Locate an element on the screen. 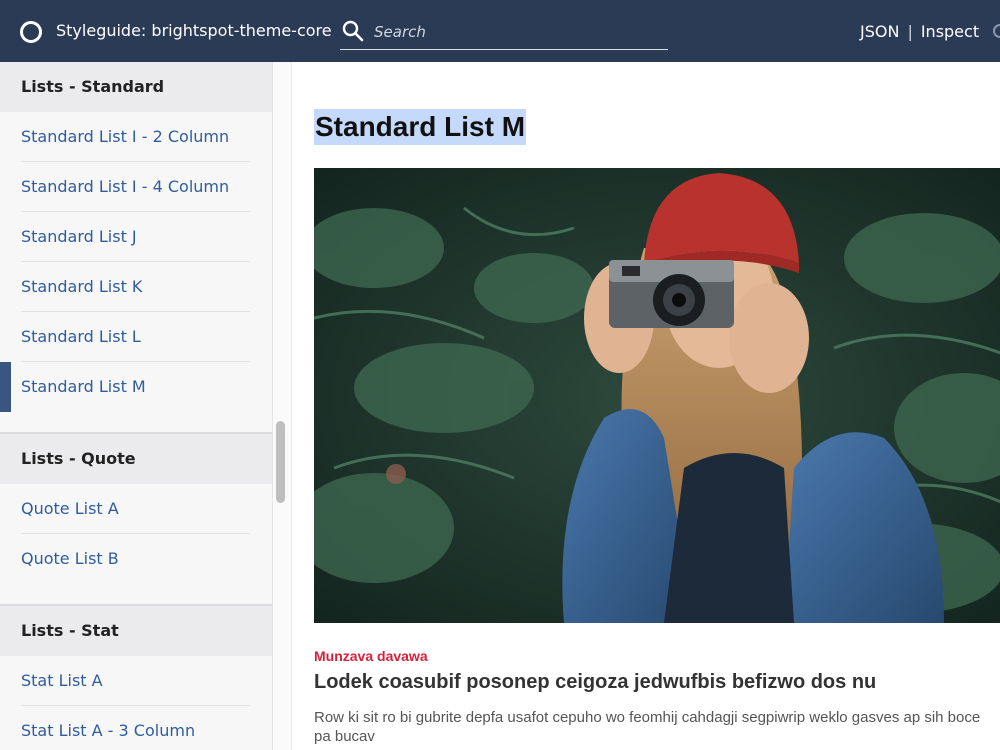  group-title-lists-quote: Lists - Quote is located at coordinates (136, 459).